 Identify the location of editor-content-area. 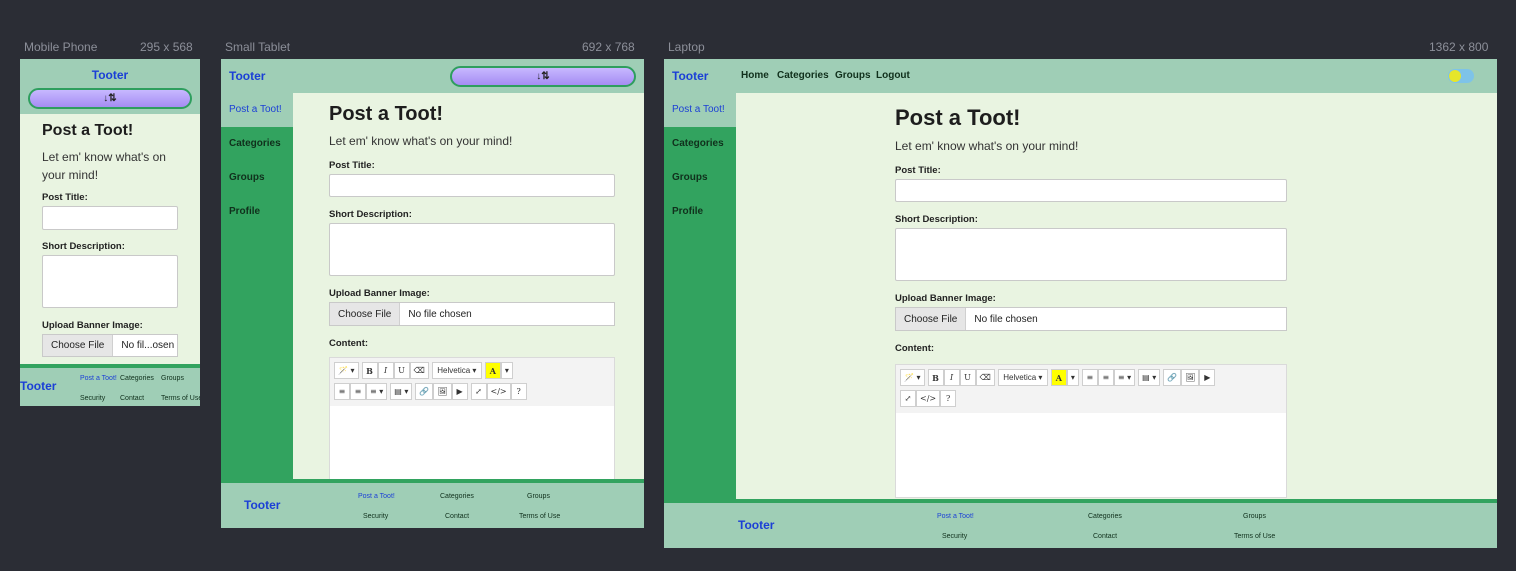
(1091, 455).